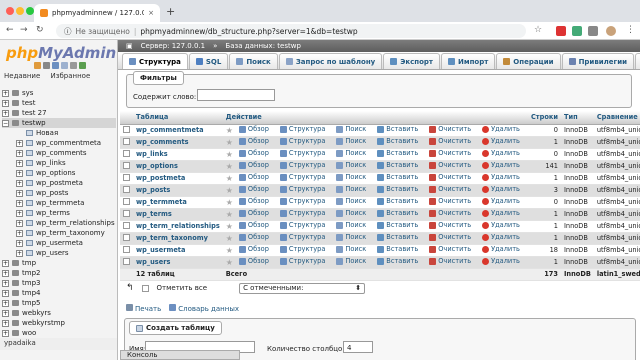 The image size is (640, 360). I want to click on tree-item-label: wp_terms, so click(53, 213).